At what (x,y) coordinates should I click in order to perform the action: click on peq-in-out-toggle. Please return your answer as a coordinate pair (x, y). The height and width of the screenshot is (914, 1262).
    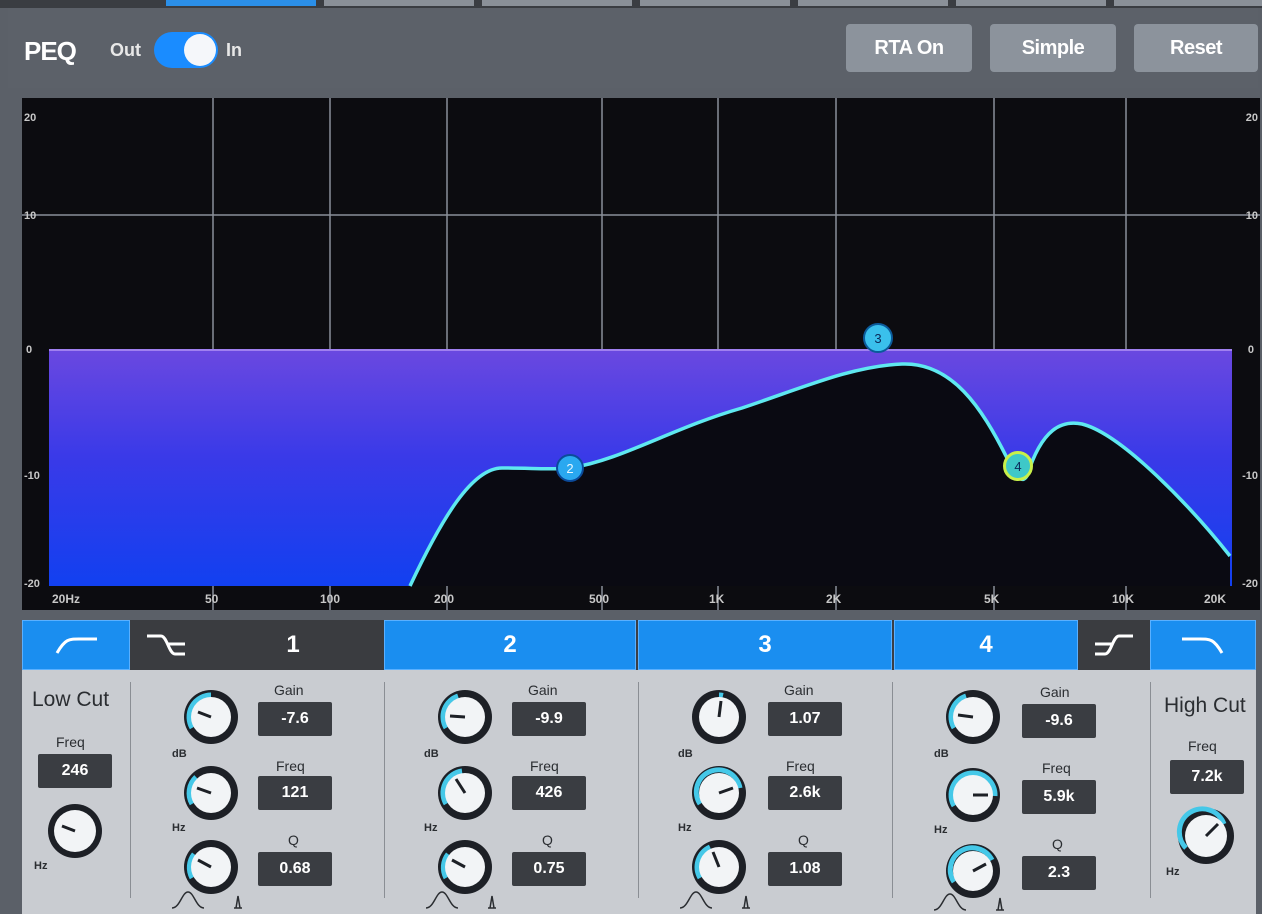
    Looking at the image, I should click on (186, 50).